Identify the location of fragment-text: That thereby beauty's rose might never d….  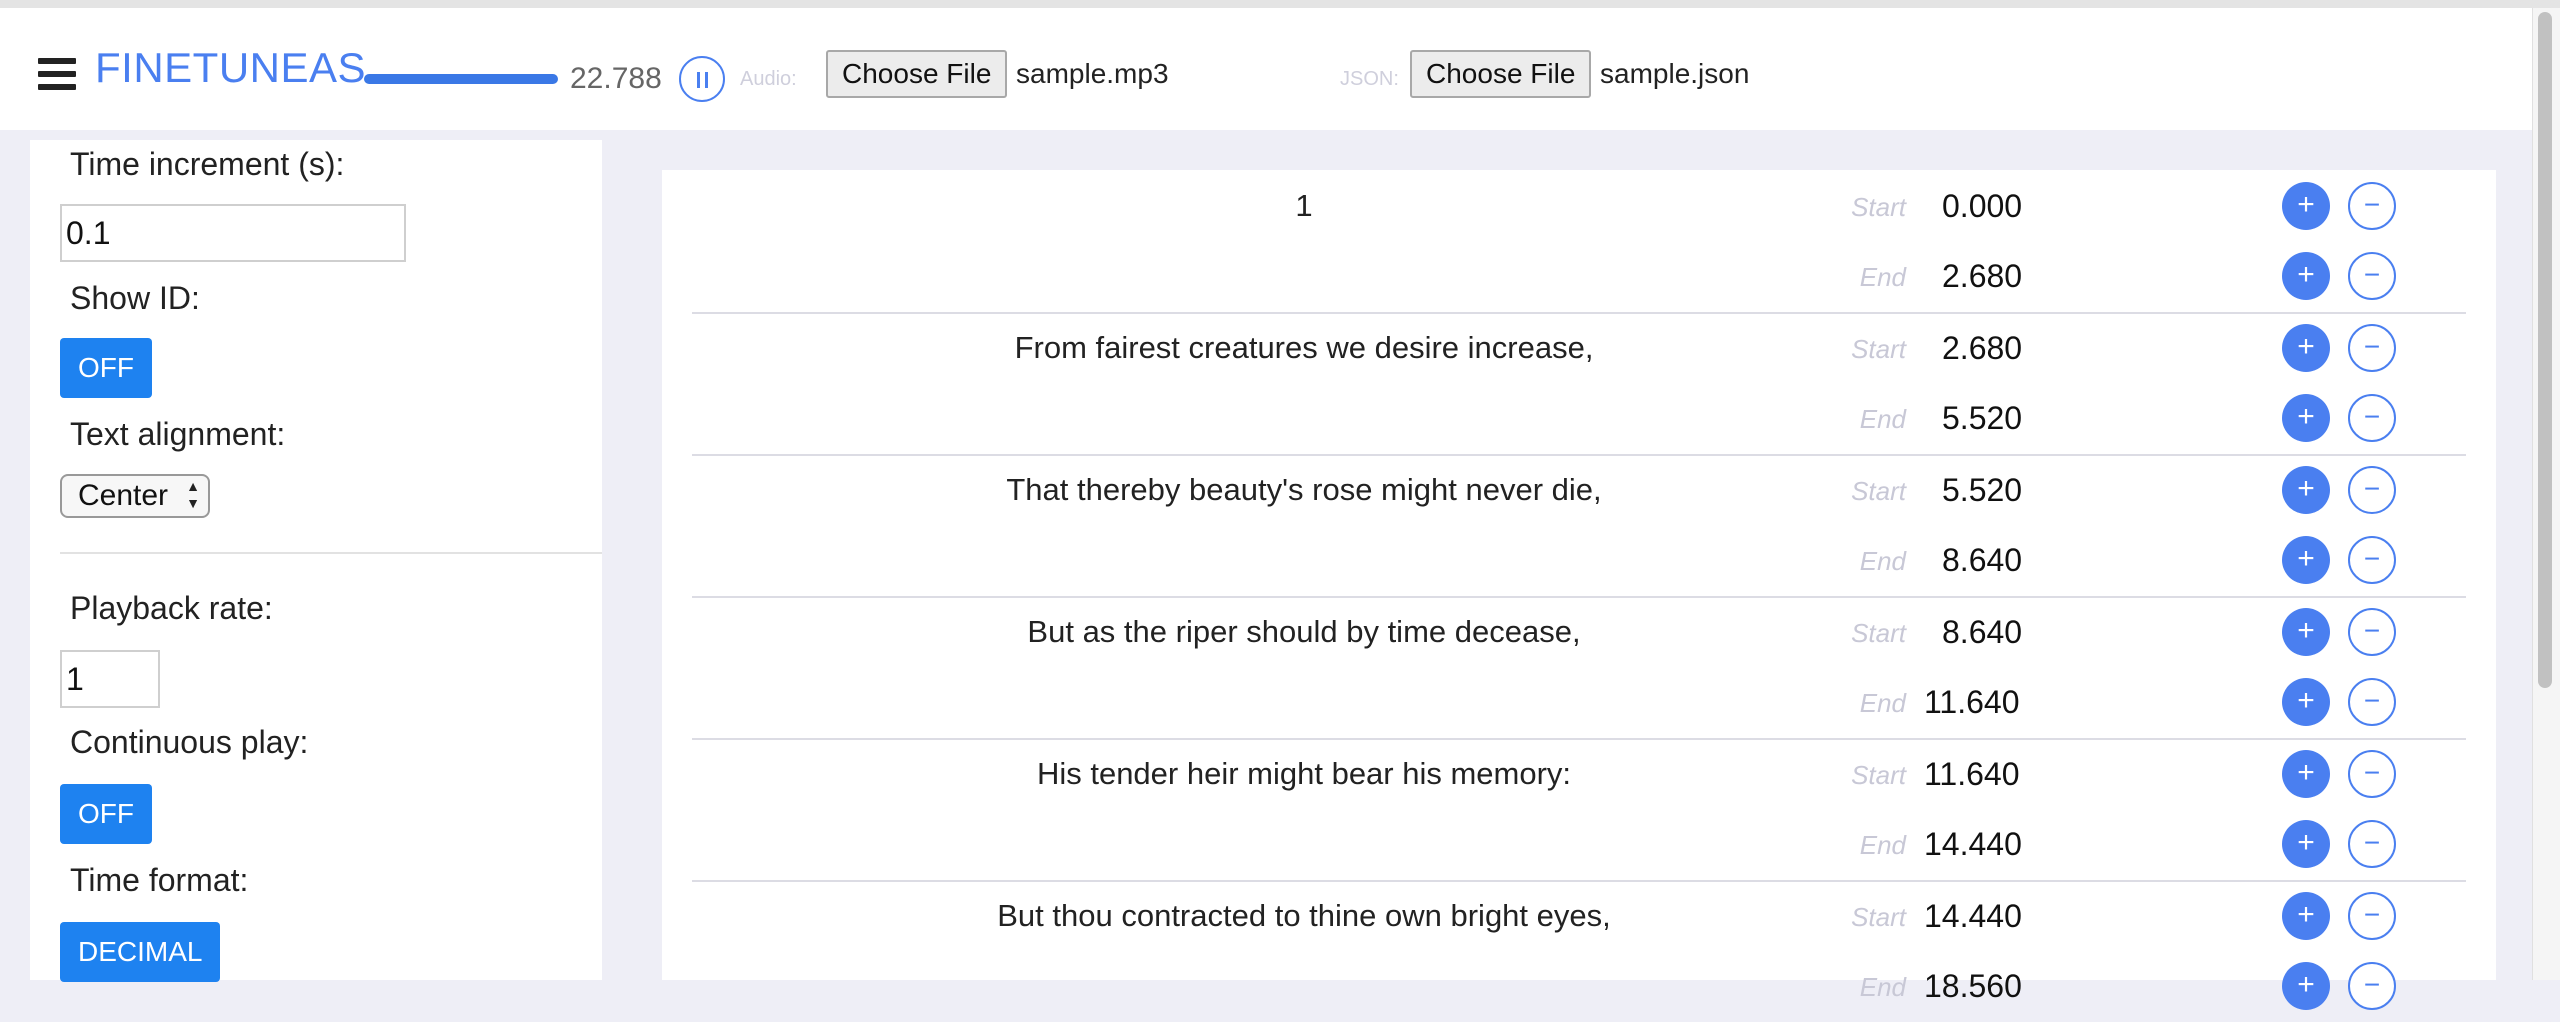
(1304, 490).